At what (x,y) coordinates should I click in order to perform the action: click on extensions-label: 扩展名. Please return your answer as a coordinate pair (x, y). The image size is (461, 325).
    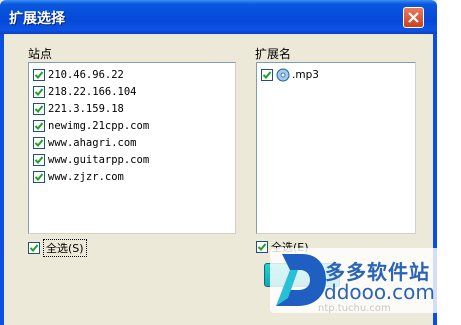
    Looking at the image, I should click on (273, 54).